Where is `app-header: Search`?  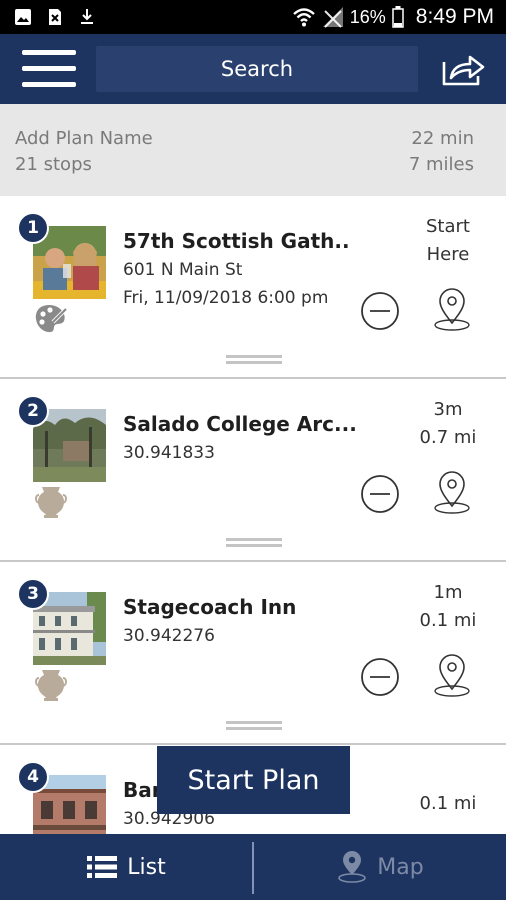 app-header: Search is located at coordinates (253, 69).